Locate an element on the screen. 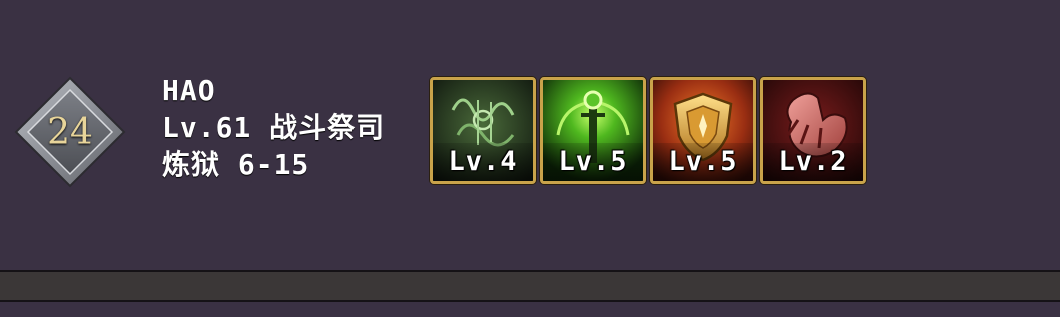  skill-level: Lv.2 is located at coordinates (813, 161).